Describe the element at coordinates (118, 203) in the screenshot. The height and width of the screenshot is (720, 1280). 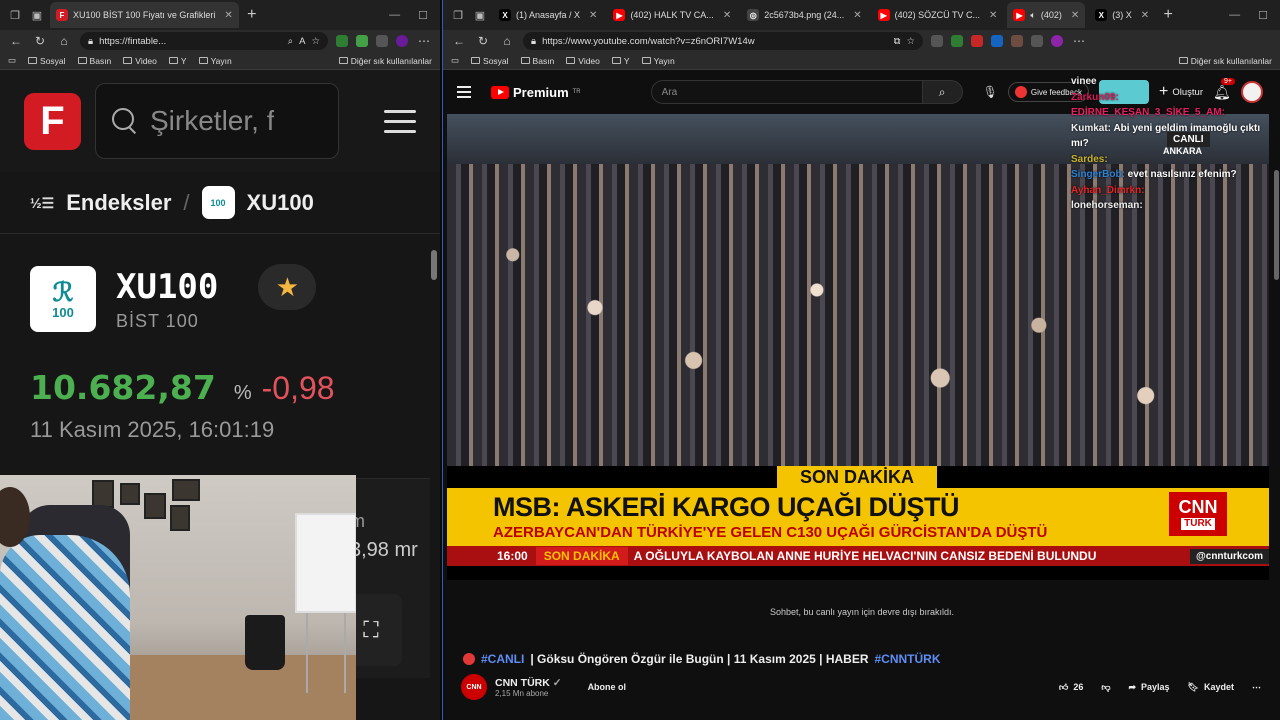
I see `breadcrumb-root: Endeksler` at that location.